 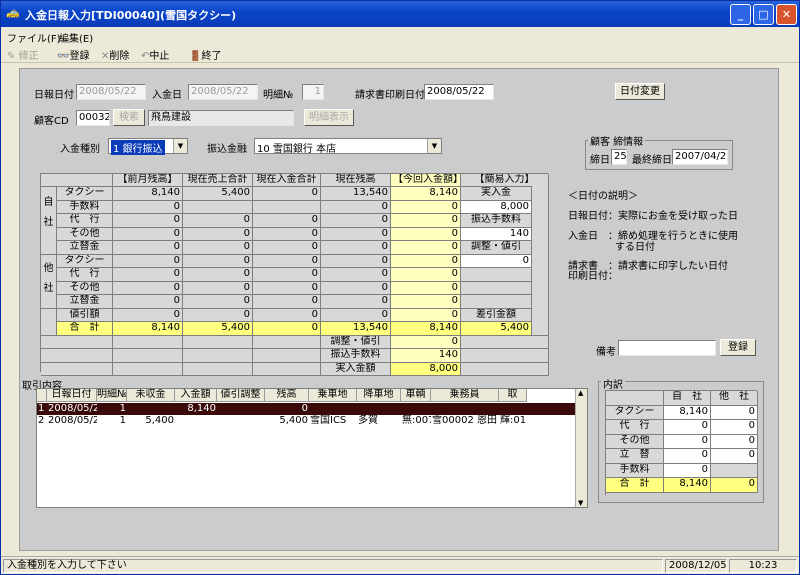 I want to click on group-self-label: 自 社, so click(x=49, y=221).